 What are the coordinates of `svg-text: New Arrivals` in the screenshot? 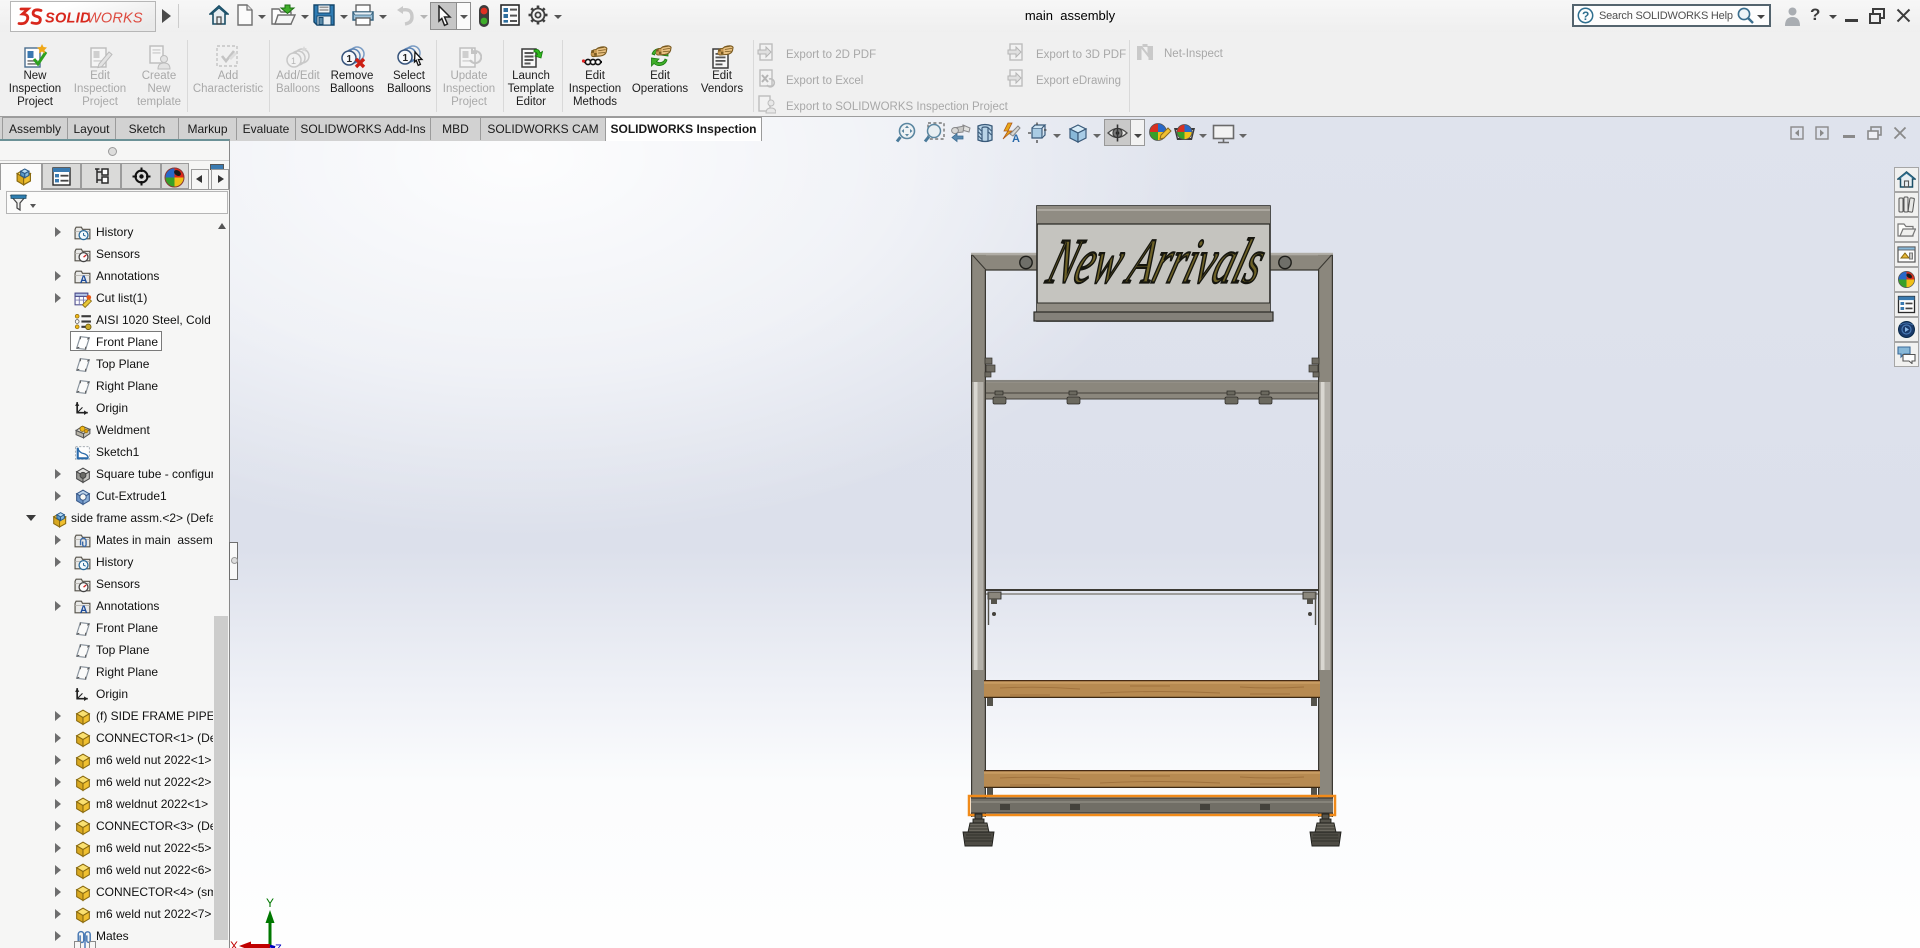 It's located at (1156, 261).